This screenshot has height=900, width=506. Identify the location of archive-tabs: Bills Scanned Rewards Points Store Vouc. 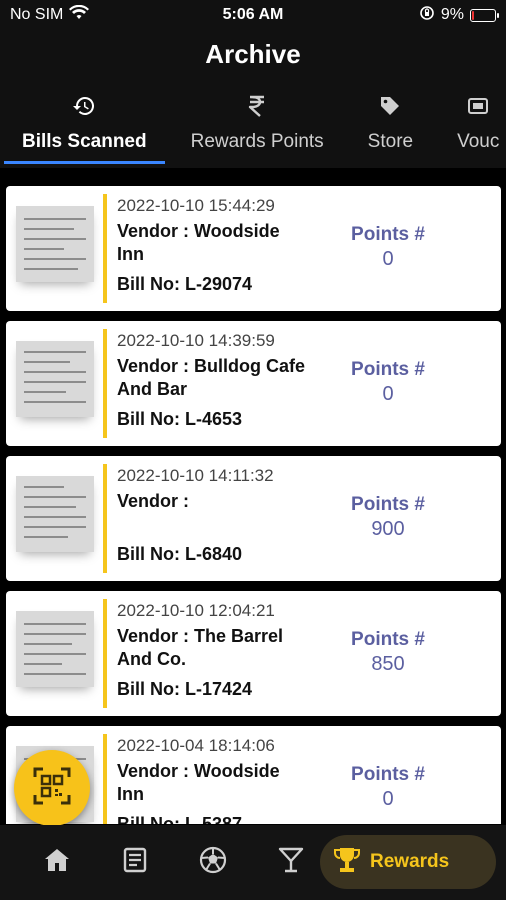
(253, 123).